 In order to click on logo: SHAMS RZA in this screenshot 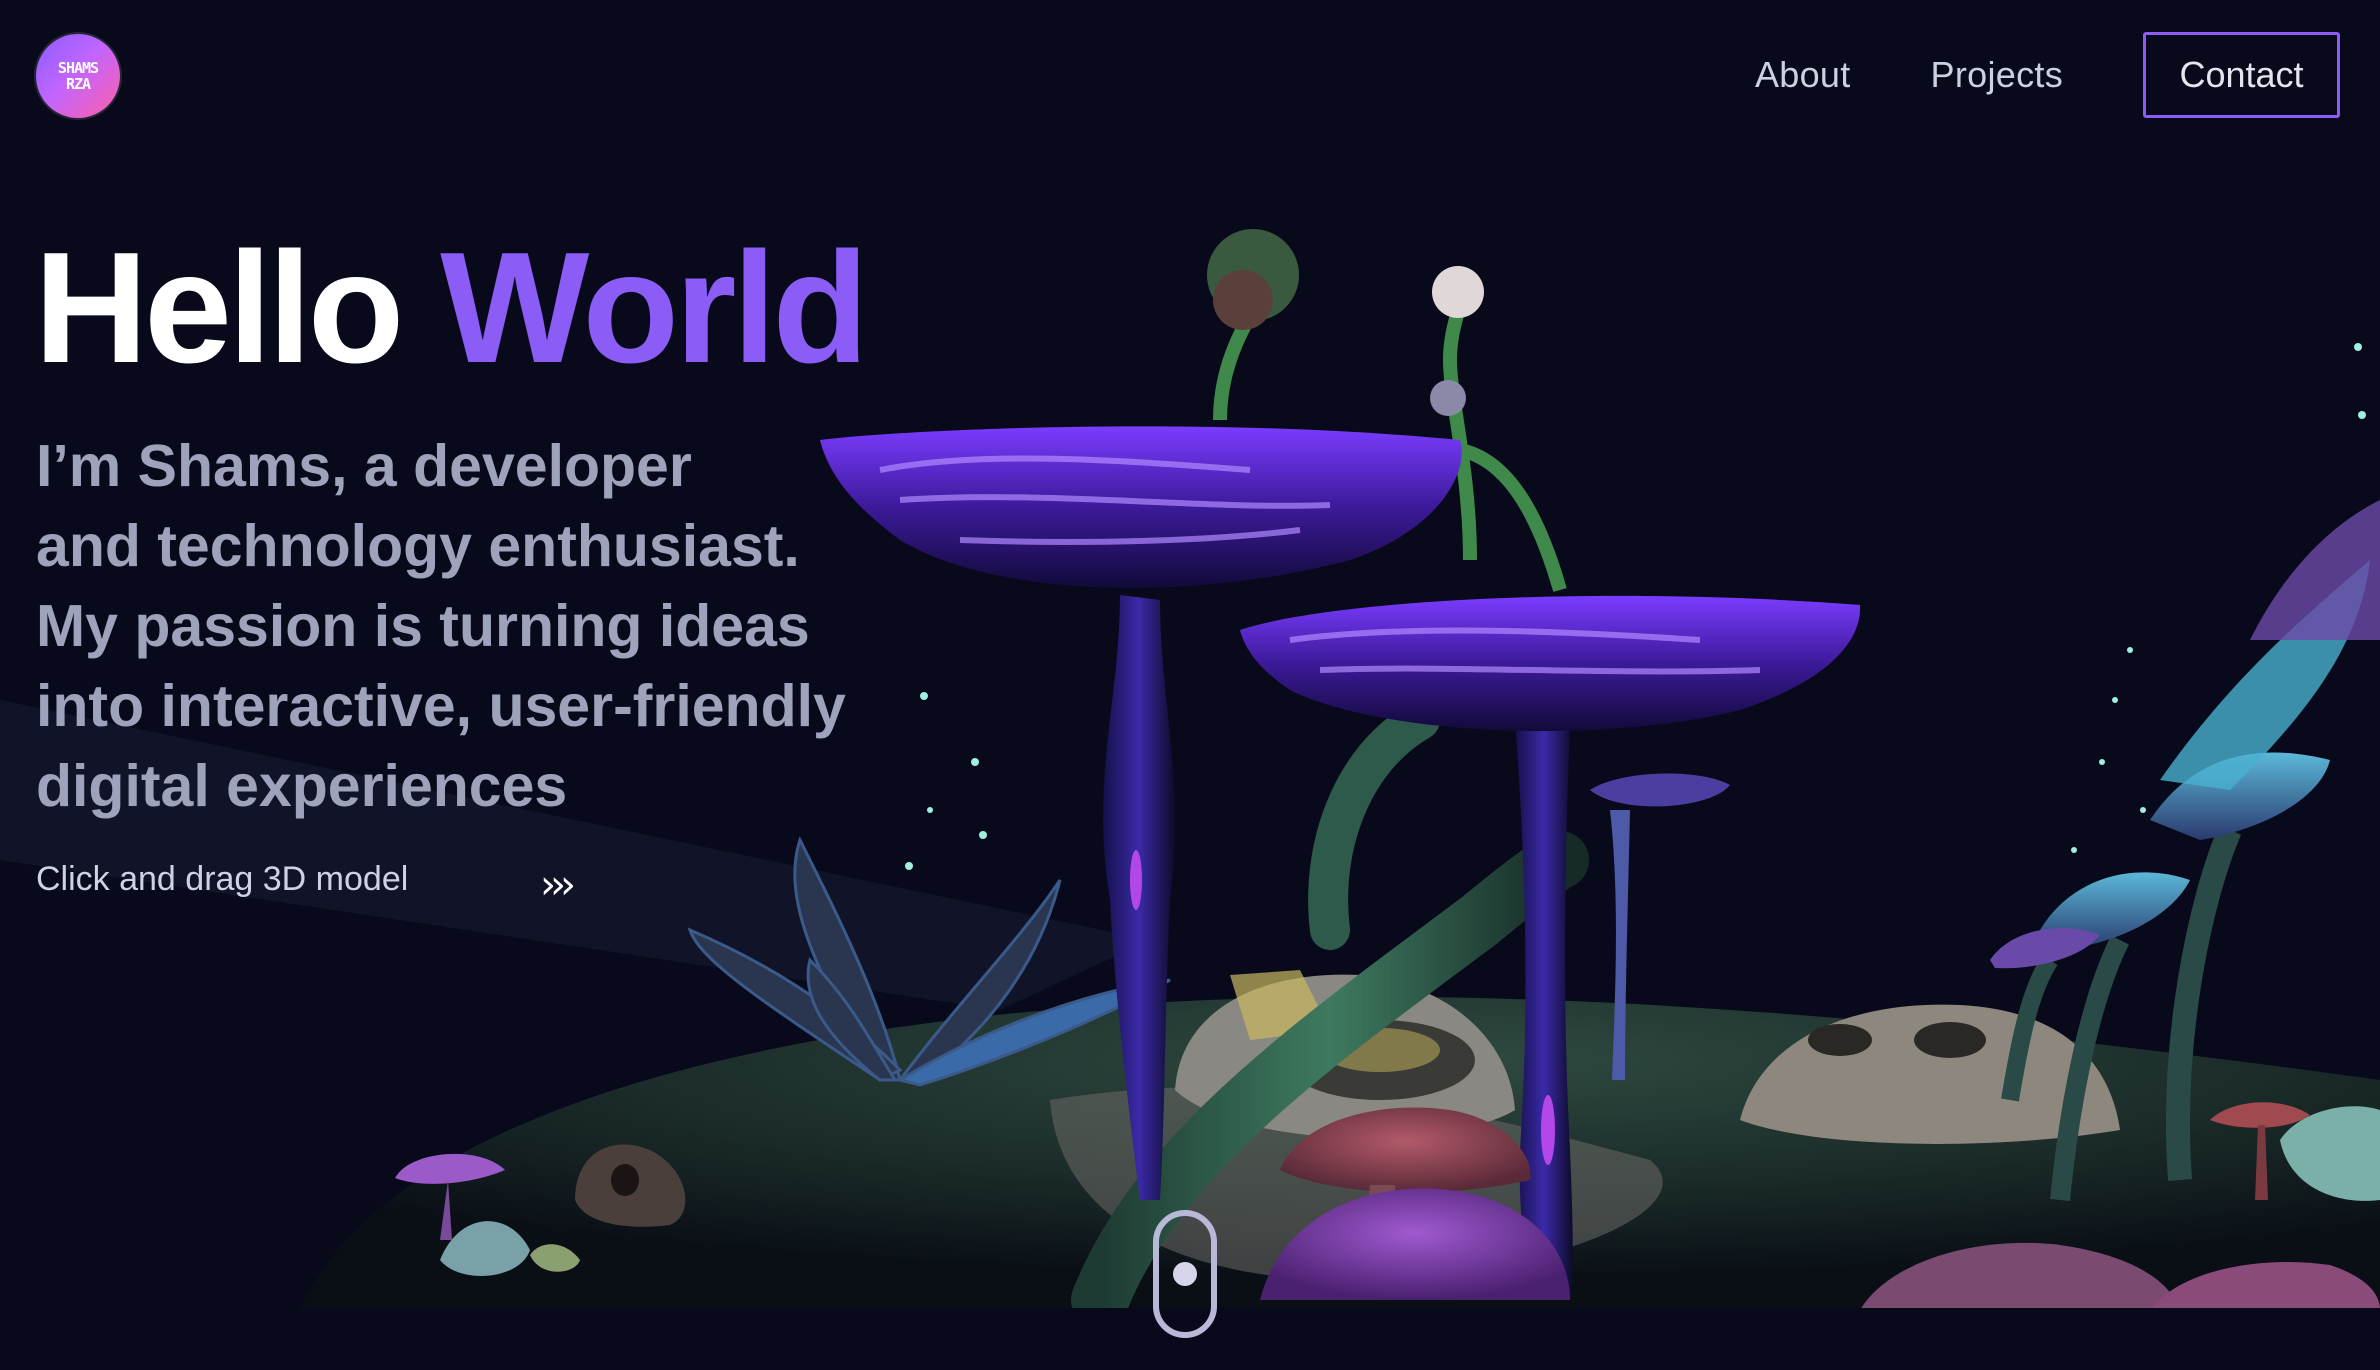, I will do `click(78, 76)`.